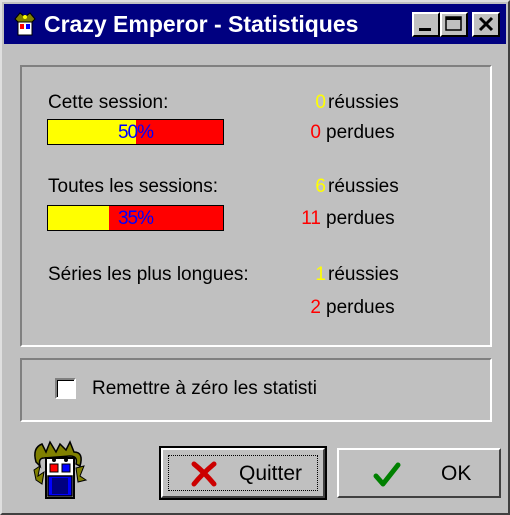 The image size is (510, 515). Describe the element at coordinates (204, 474) in the screenshot. I see `close-x-icon` at that location.